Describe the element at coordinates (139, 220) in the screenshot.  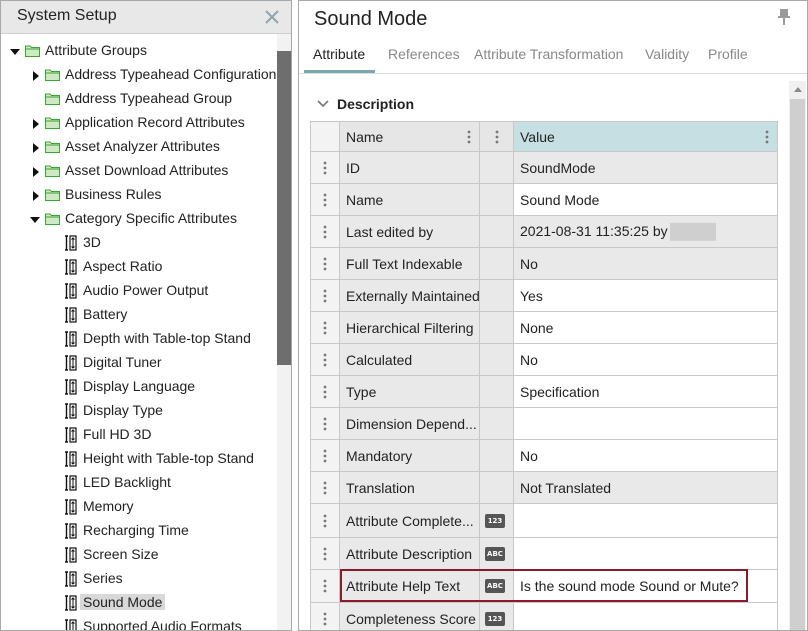
I see `tree-item-group: Category Specific Attributes` at that location.